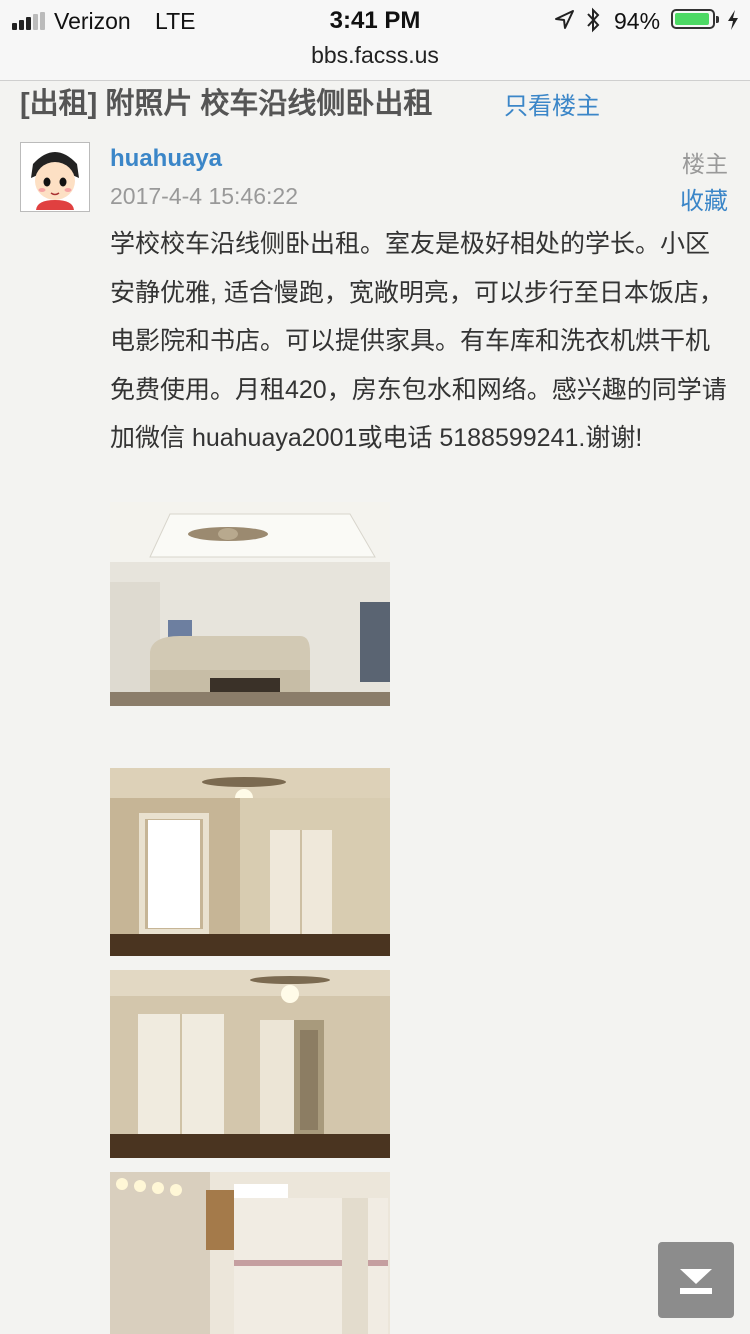  Describe the element at coordinates (593, 22) in the screenshot. I see `bluetooth-icon` at that location.